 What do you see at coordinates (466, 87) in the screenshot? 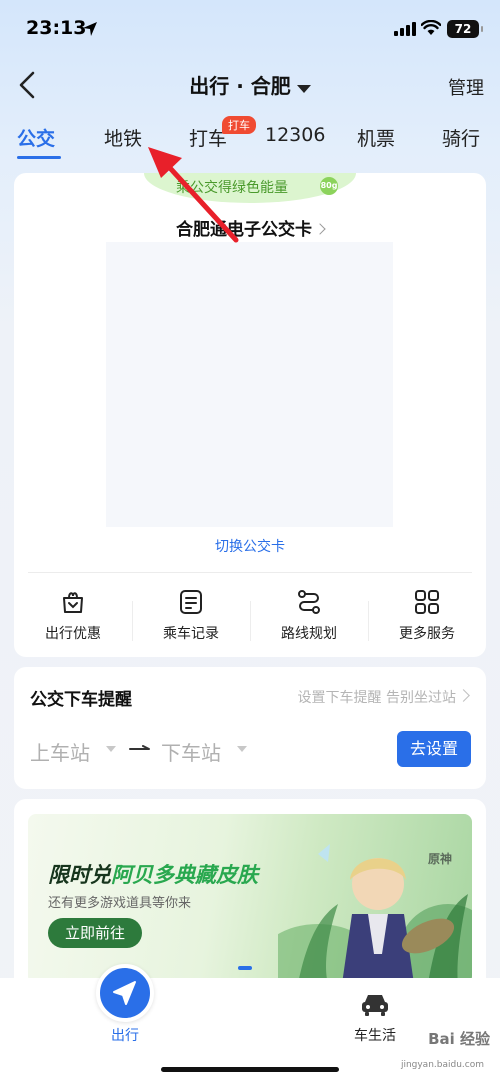
I see `manage-button: 管理` at bounding box center [466, 87].